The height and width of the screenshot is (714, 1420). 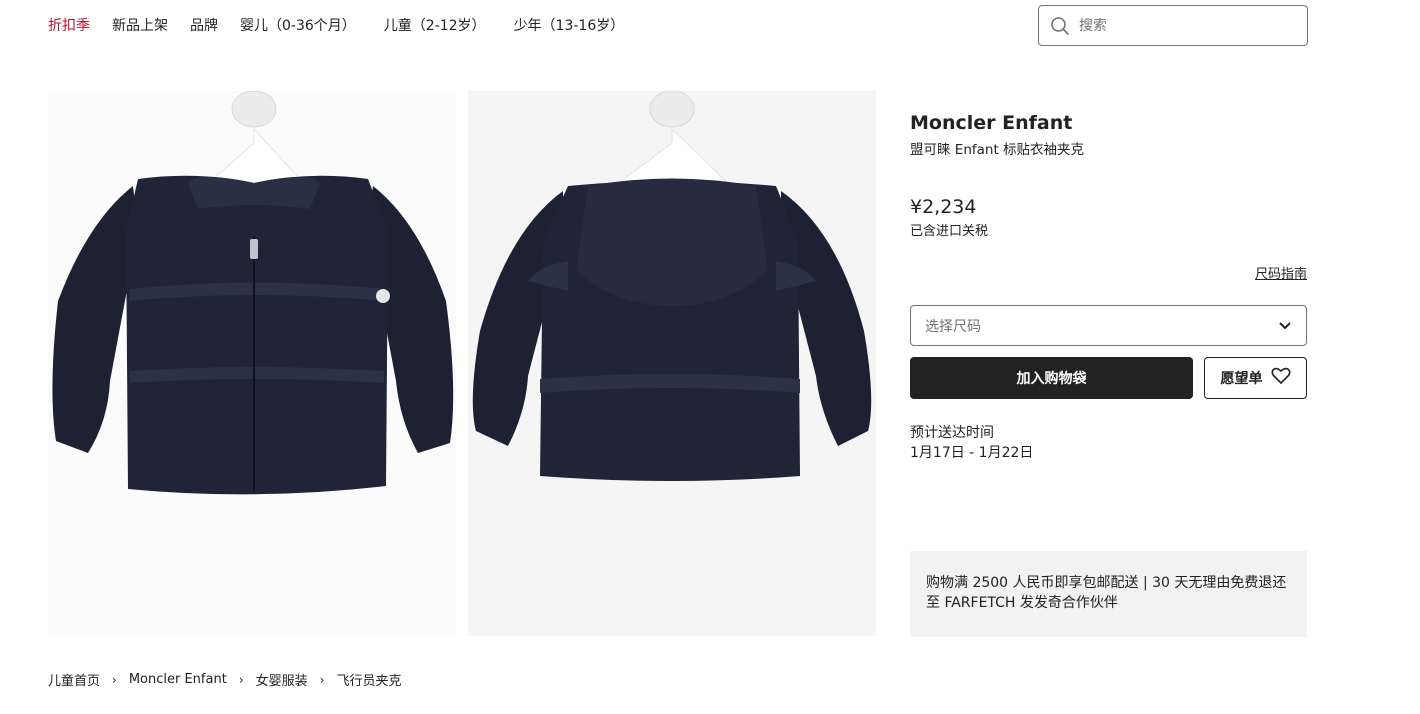 I want to click on breadcrumb-item-baby-girl: 女婴服装, so click(x=282, y=679).